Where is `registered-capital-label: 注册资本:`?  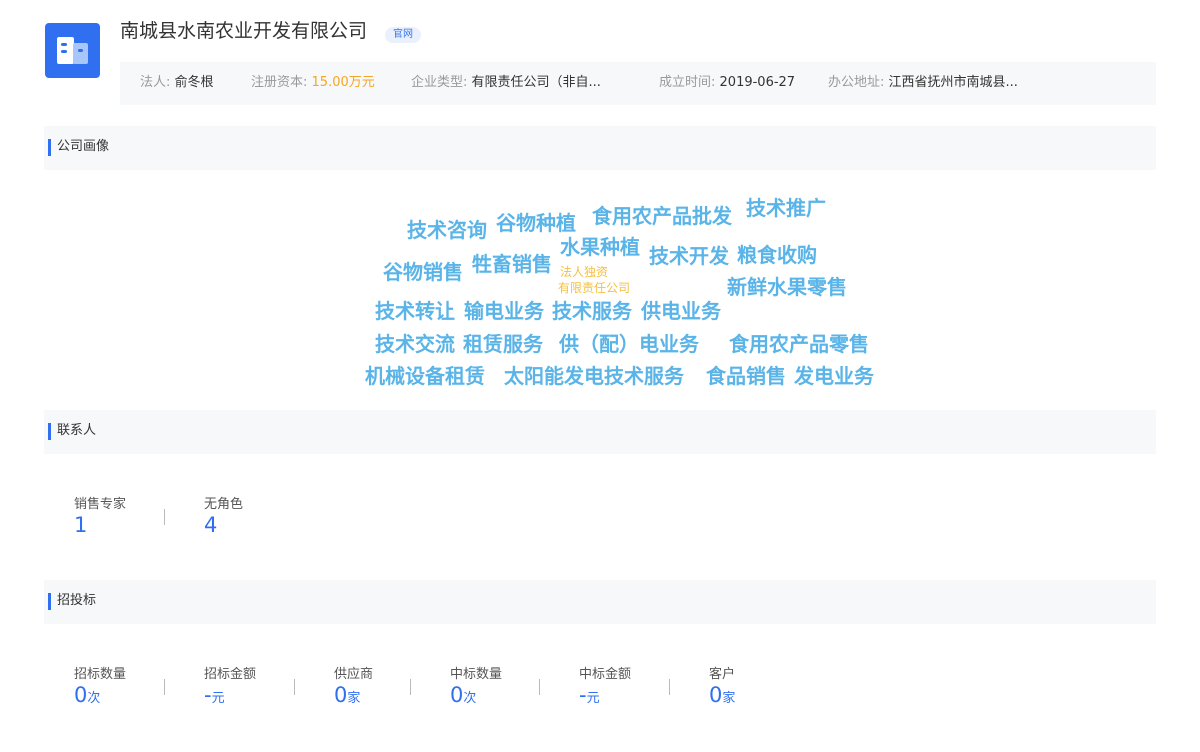 registered-capital-label: 注册资本: is located at coordinates (279, 82).